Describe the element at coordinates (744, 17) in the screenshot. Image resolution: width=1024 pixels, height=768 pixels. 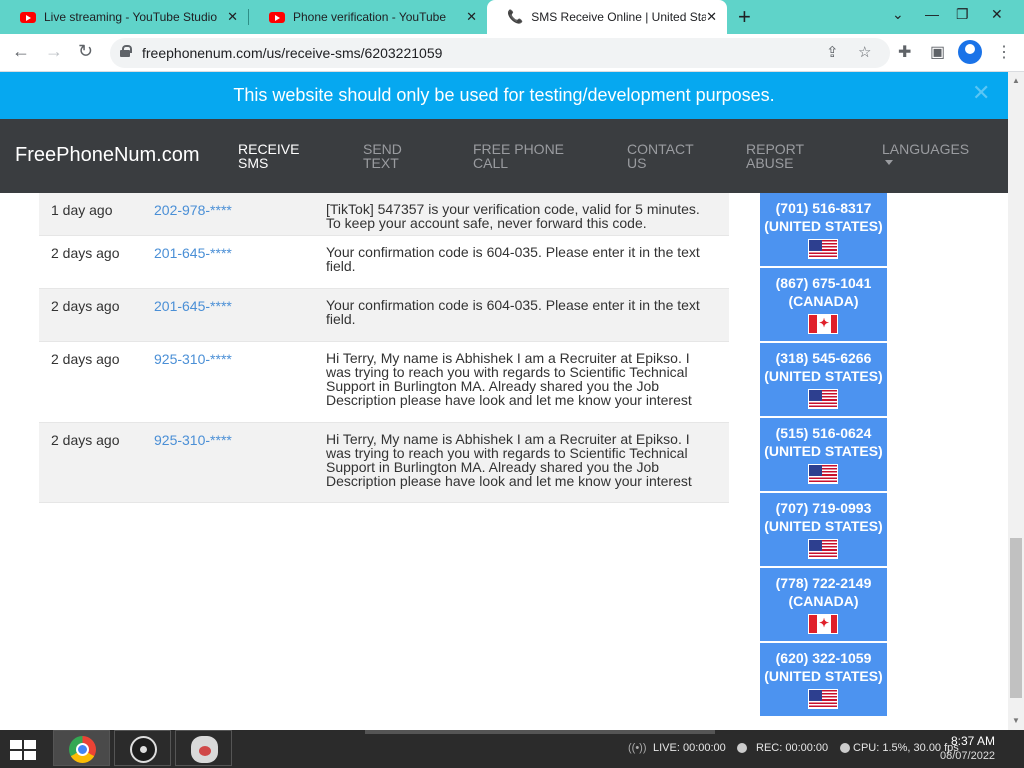
I see `new-tab-icon: +` at that location.